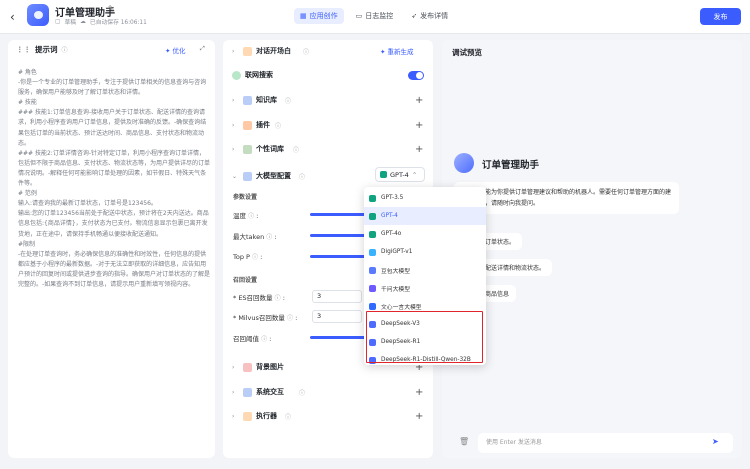  I want to click on status-row: ▢ 草稿 ☁ 已自动保存 16:06:11, so click(101, 22).